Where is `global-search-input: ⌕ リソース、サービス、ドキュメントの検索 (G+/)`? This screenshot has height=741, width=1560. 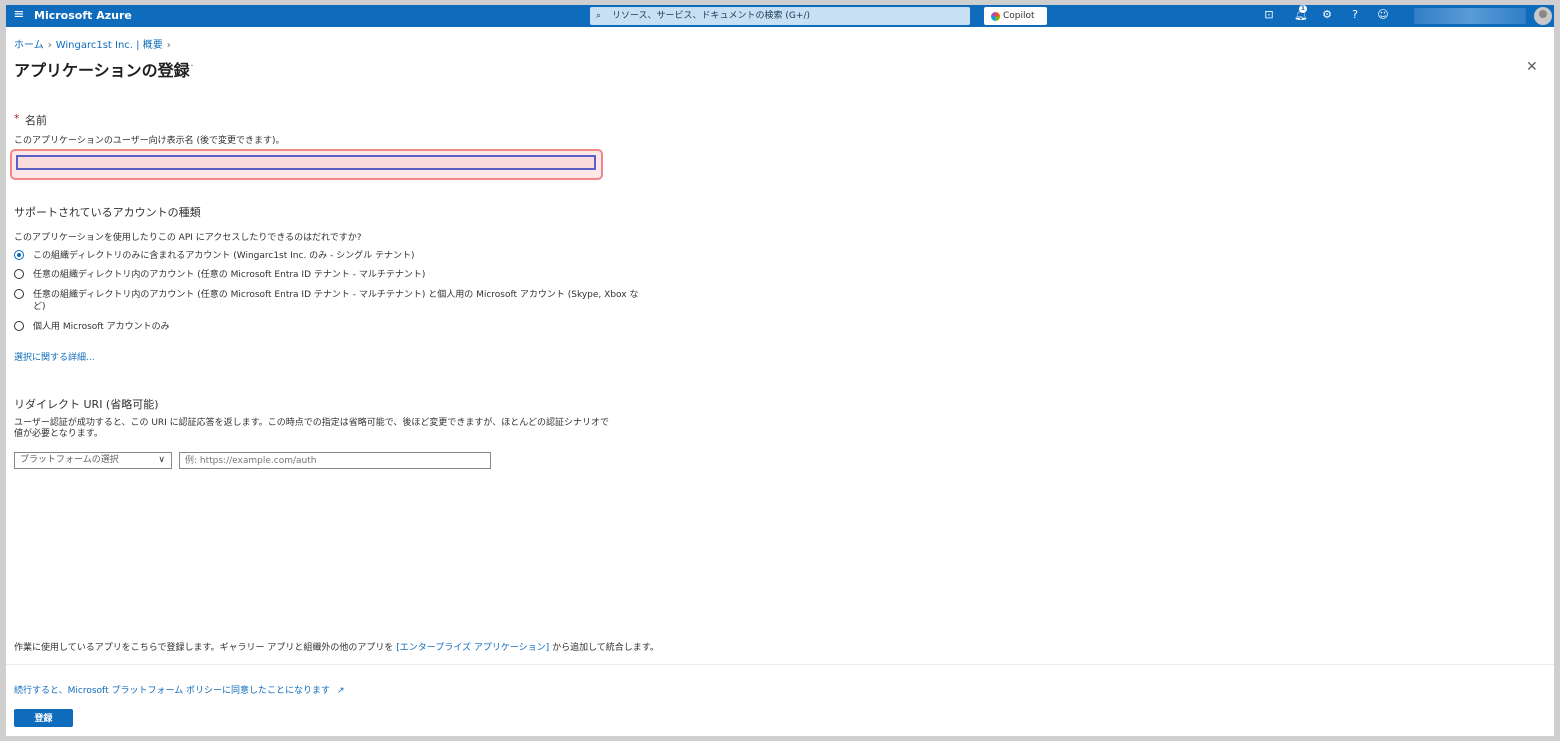
global-search-input: ⌕ リソース、サービス、ドキュメントの検索 (G+/) is located at coordinates (780, 16).